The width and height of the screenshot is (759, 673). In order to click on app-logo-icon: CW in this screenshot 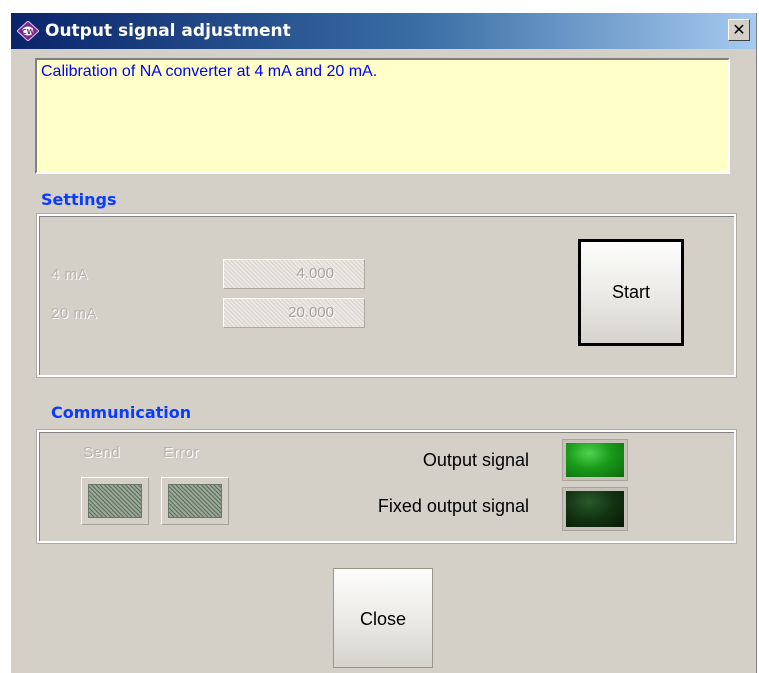, I will do `click(28, 31)`.